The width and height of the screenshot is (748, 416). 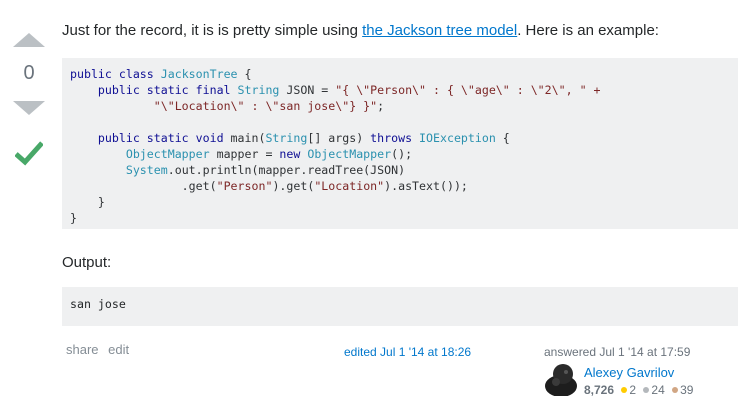 What do you see at coordinates (118, 349) in the screenshot?
I see `edit-link: edit` at bounding box center [118, 349].